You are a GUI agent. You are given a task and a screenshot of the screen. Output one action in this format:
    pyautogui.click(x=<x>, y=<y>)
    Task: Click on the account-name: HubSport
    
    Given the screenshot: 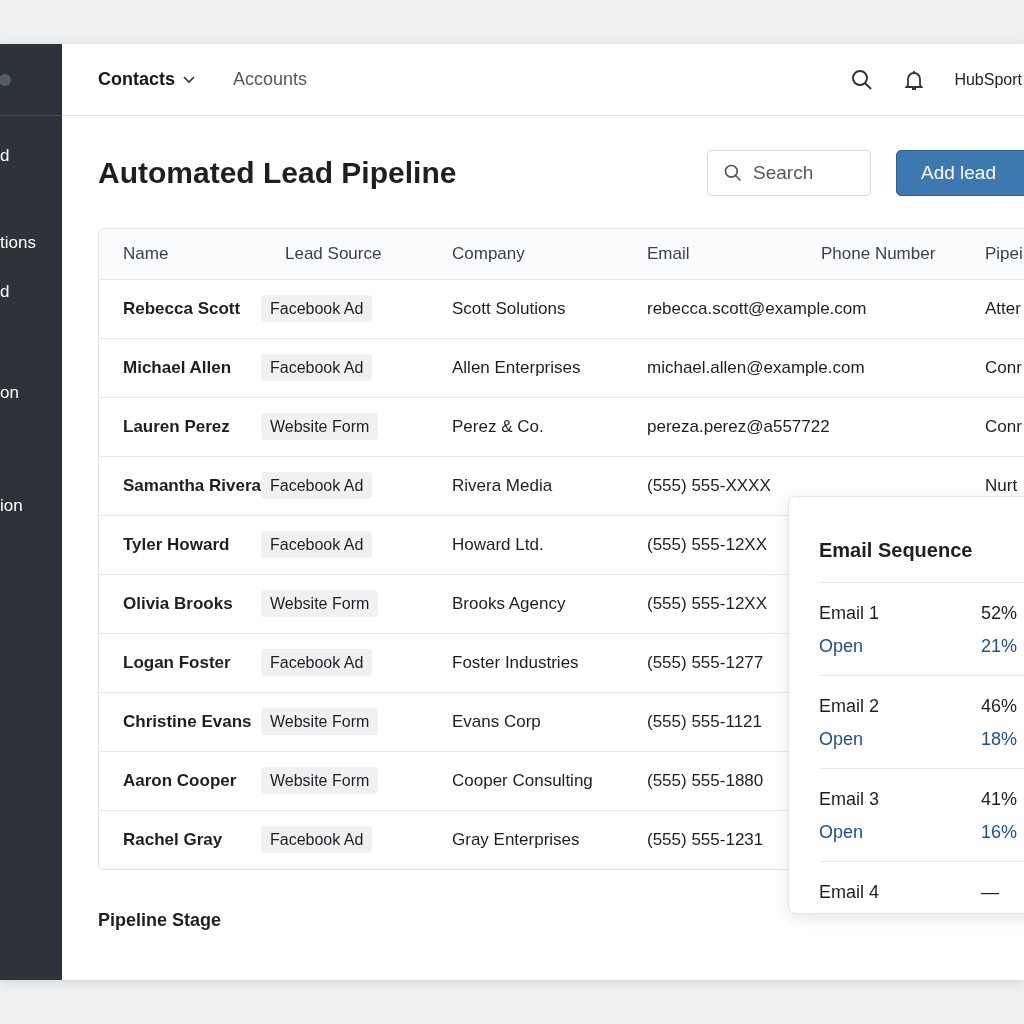 What is the action you would take?
    pyautogui.click(x=988, y=79)
    